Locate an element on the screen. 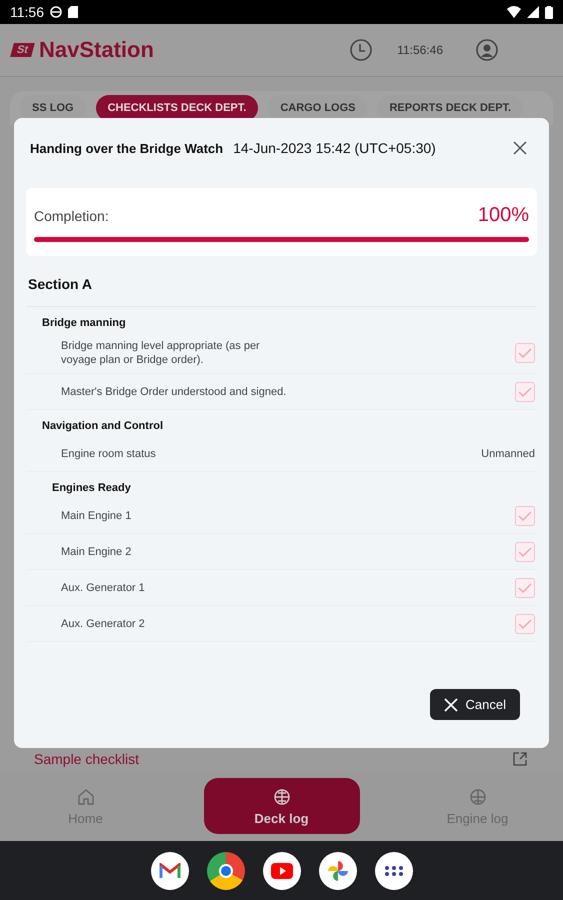  checklist-item-label: Aux. Generator 1 is located at coordinates (103, 587).